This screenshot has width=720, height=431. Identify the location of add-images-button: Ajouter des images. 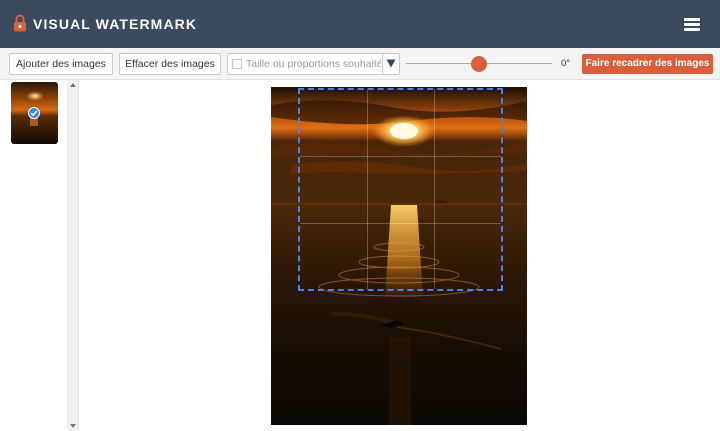
(61, 64).